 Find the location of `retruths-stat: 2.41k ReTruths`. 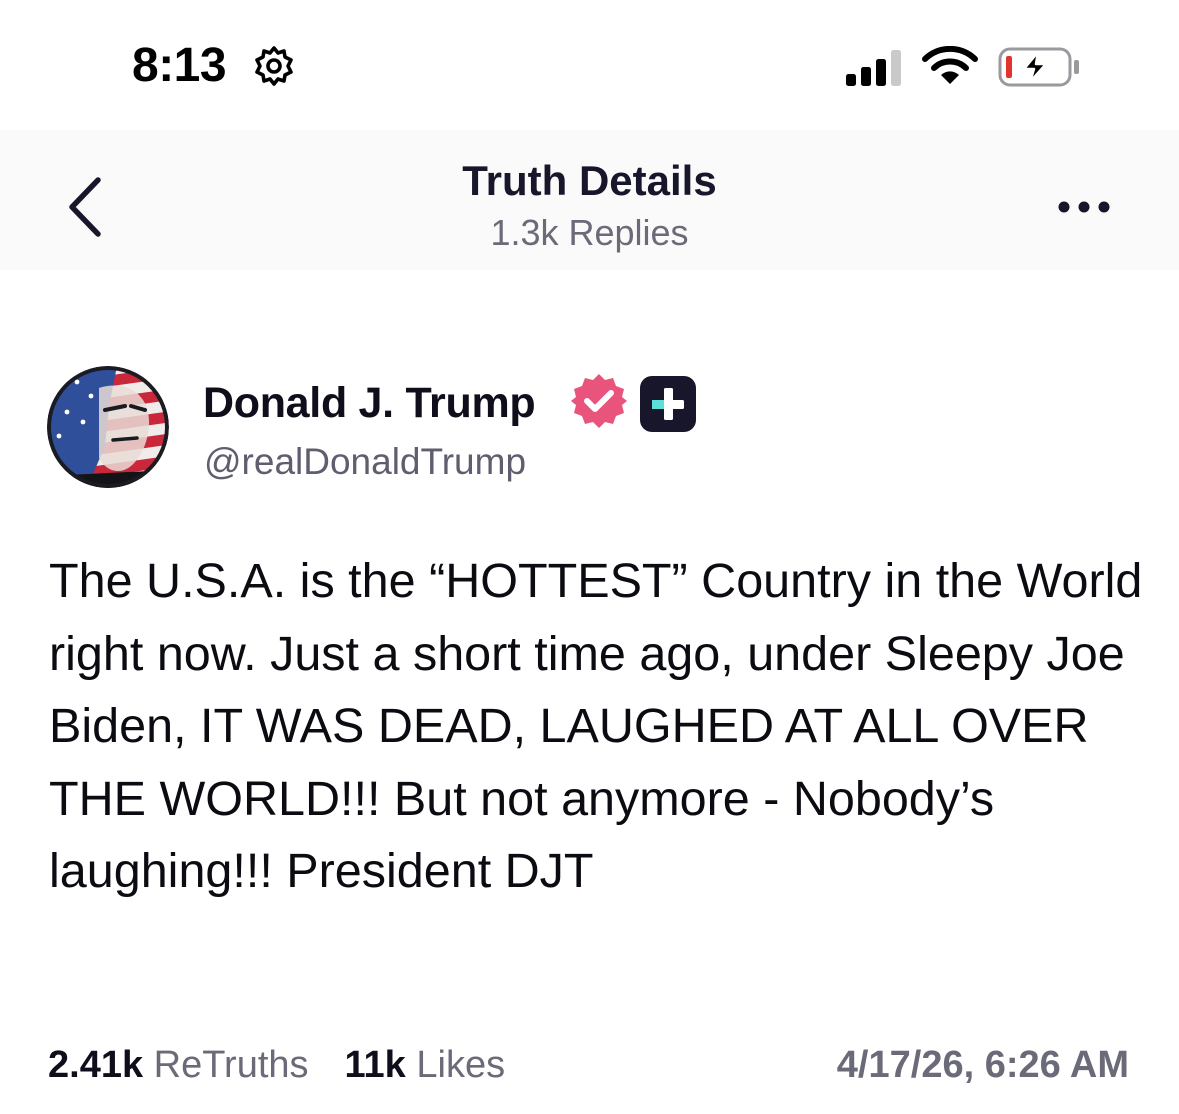

retruths-stat: 2.41k ReTruths is located at coordinates (178, 1065).